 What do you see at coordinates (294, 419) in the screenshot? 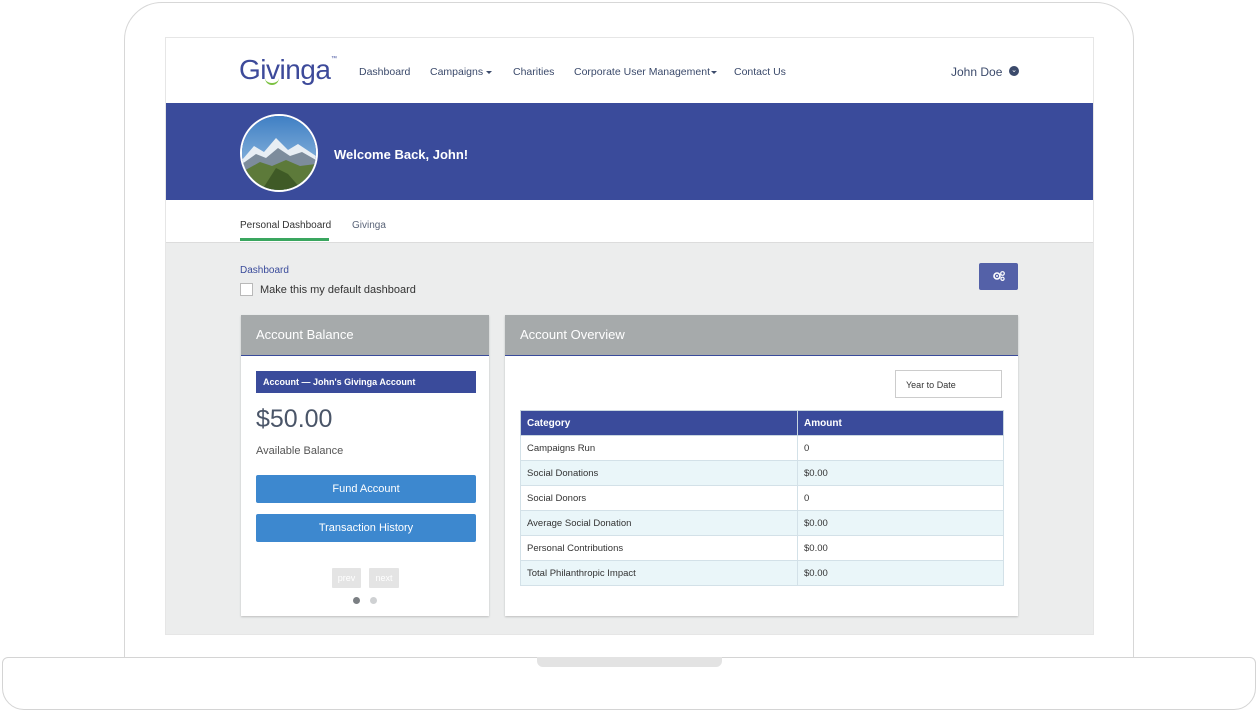
I see `balance-amount: $50.00` at bounding box center [294, 419].